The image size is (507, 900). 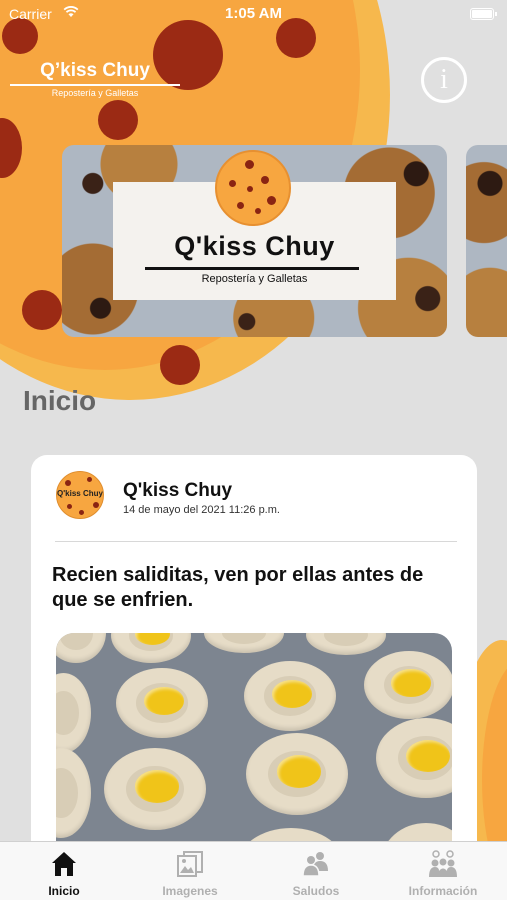 I want to click on info-button: i, so click(x=444, y=80).